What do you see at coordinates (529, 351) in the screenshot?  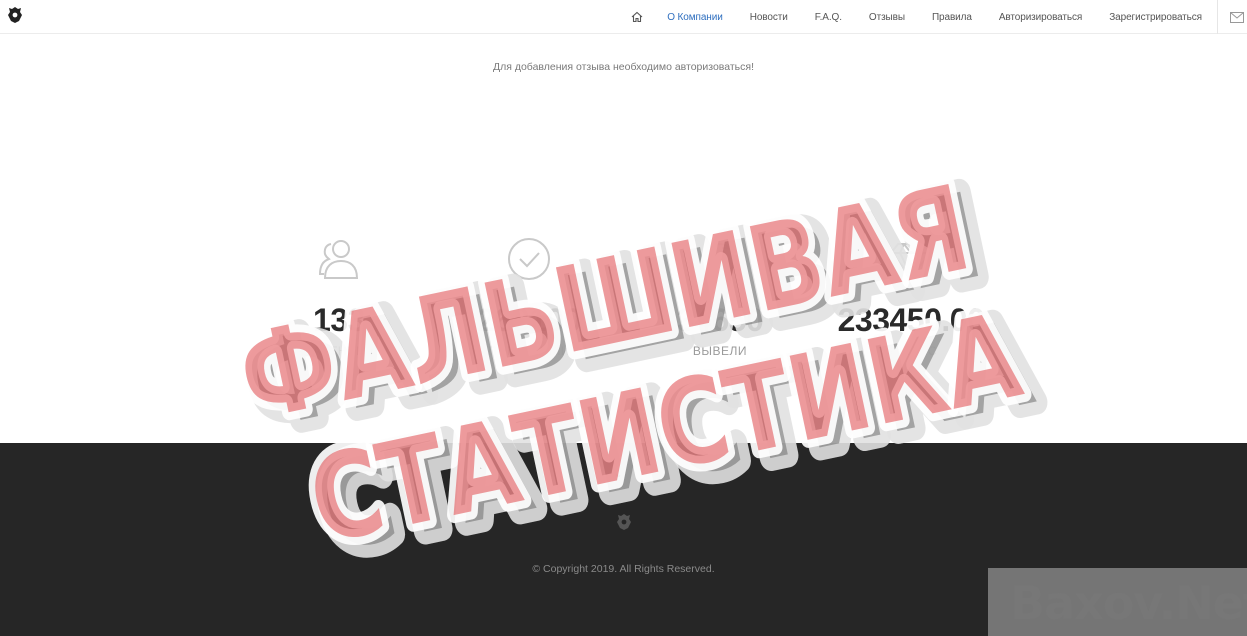 I see `stat-label: ПОПОЛНИЛИ` at bounding box center [529, 351].